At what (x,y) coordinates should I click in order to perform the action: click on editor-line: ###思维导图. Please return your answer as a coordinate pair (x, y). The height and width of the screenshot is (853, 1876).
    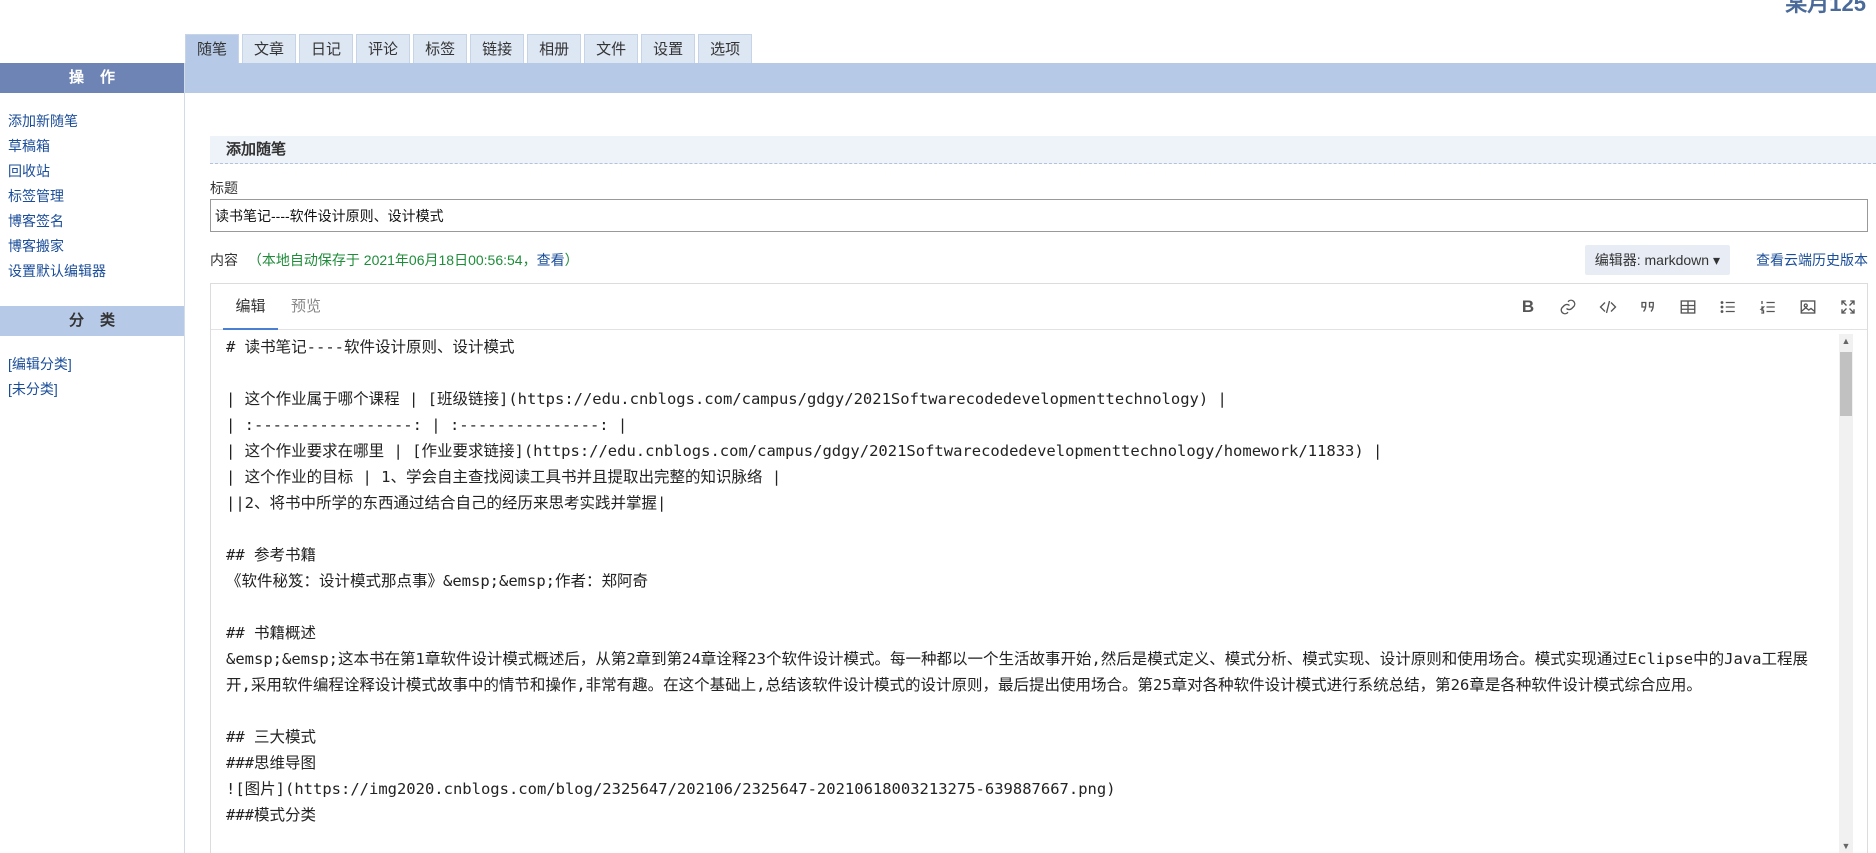
    Looking at the image, I should click on (1026, 763).